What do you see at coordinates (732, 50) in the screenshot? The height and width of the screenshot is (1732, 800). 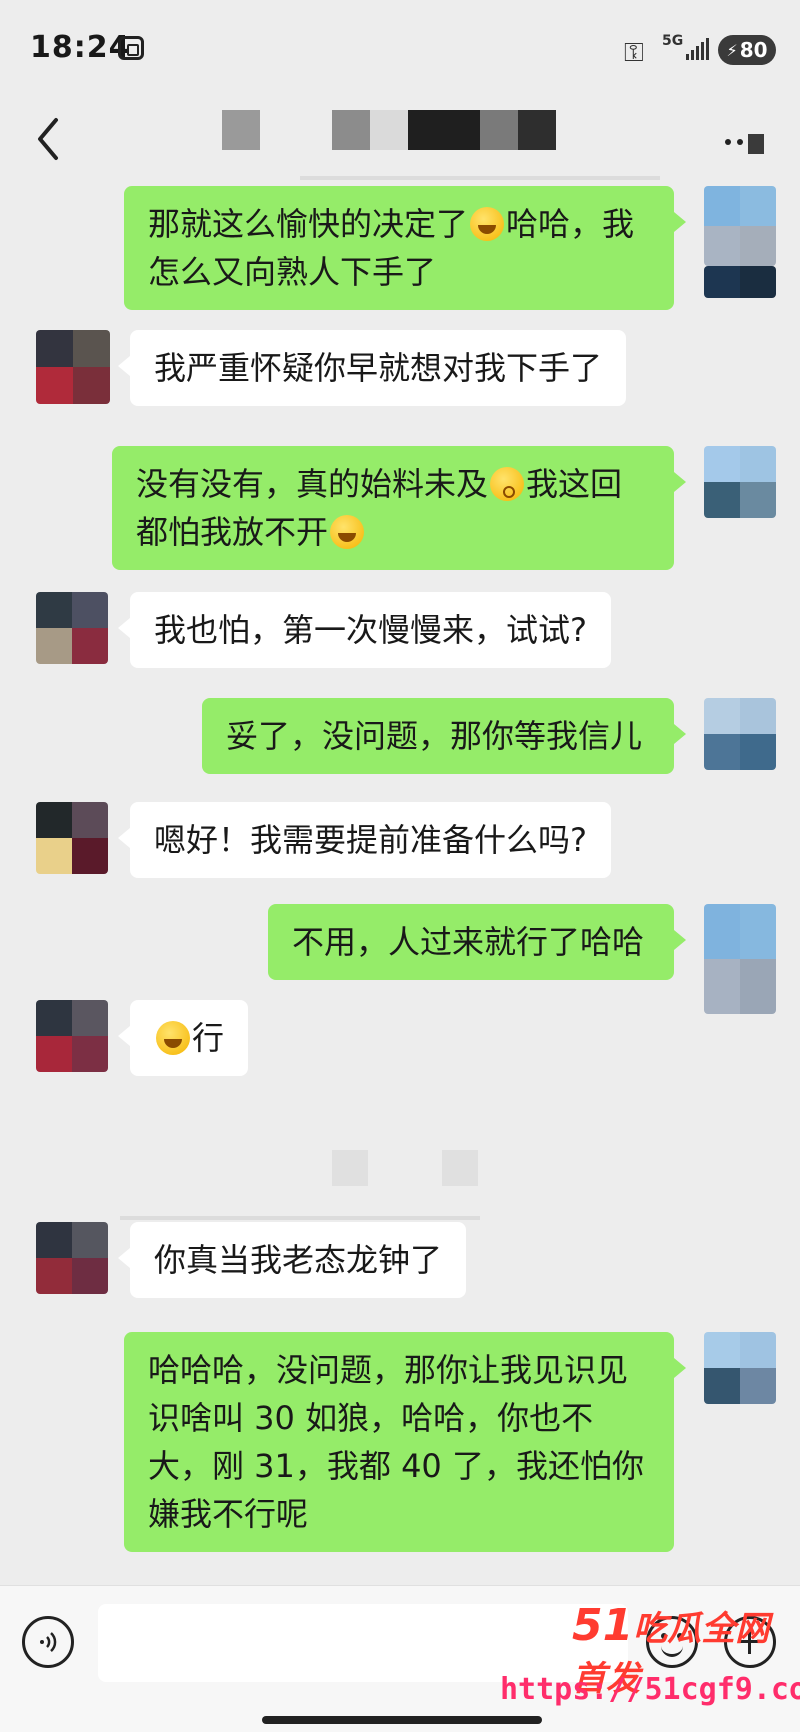 I see `battery-icon: ⚡` at bounding box center [732, 50].